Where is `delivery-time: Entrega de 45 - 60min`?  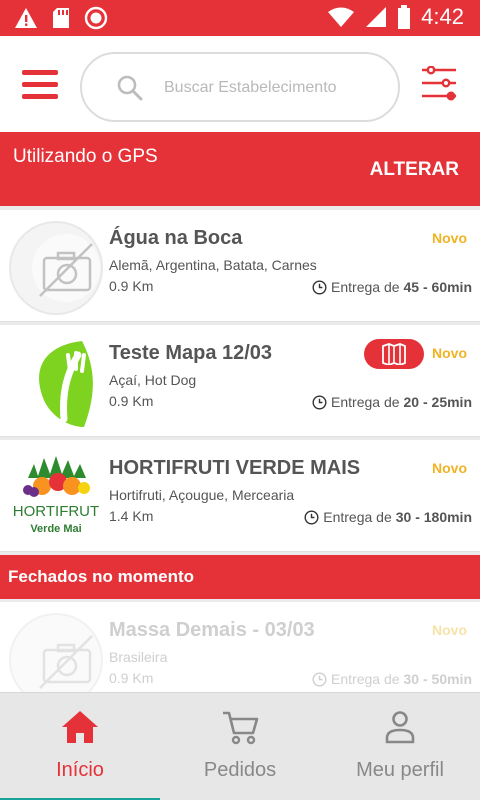
delivery-time: Entrega de 45 - 60min is located at coordinates (392, 287).